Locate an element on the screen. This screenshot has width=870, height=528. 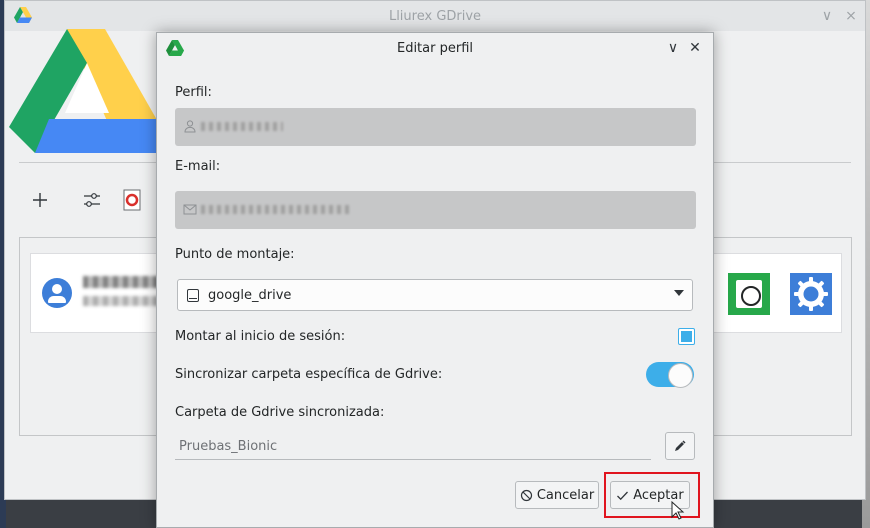
dialog-titlebar: Editar perfil ∨ ✕ is located at coordinates (435, 48).